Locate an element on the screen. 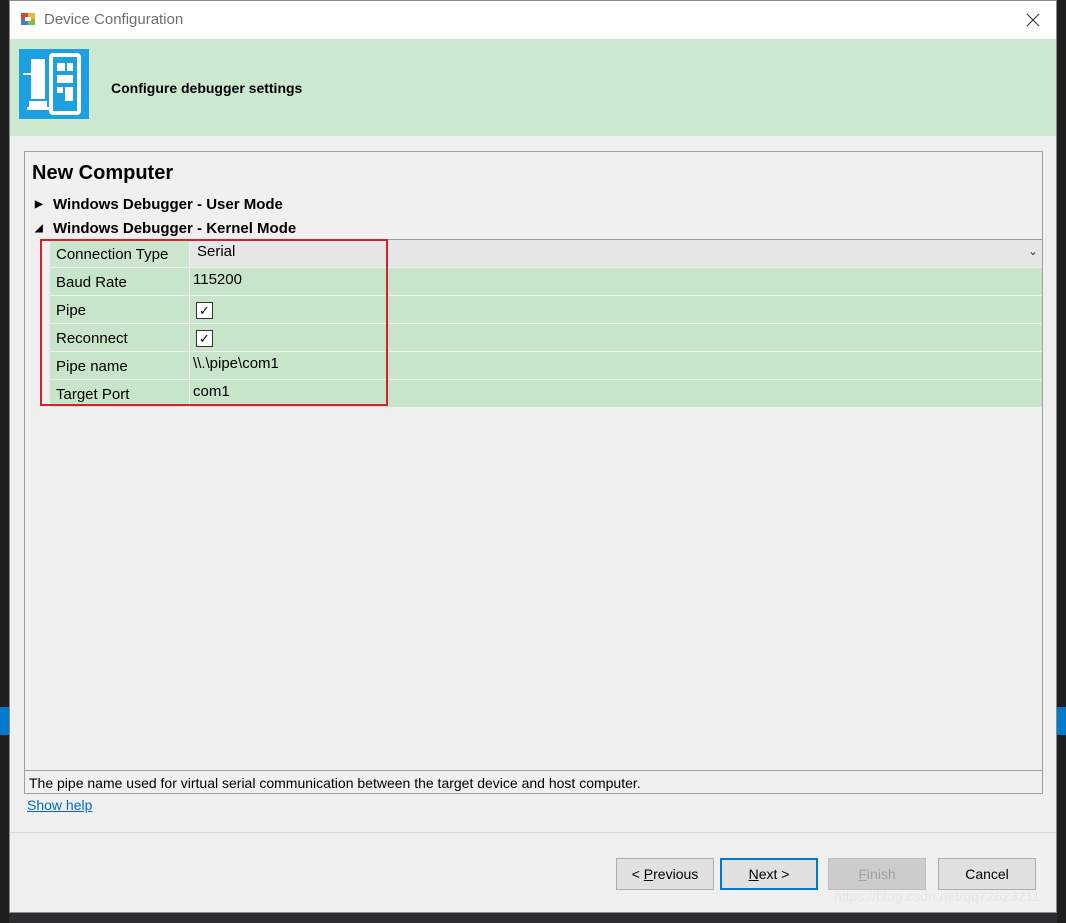 Image resolution: width=1066 pixels, height=923 pixels. connection-type-dropdown: Serial ⌄ is located at coordinates (616, 253).